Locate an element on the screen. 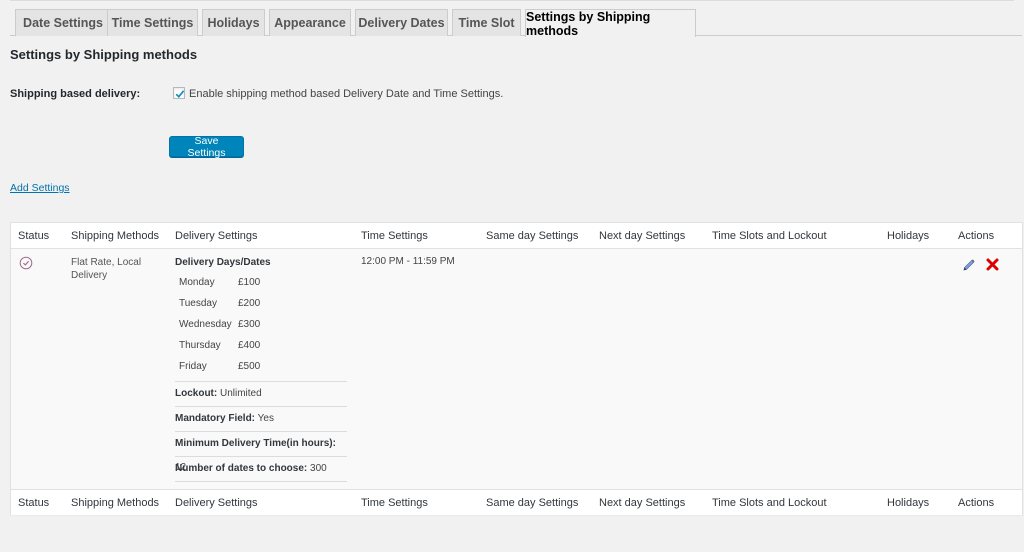 The width and height of the screenshot is (1024, 552). day-price: £300 is located at coordinates (249, 324).